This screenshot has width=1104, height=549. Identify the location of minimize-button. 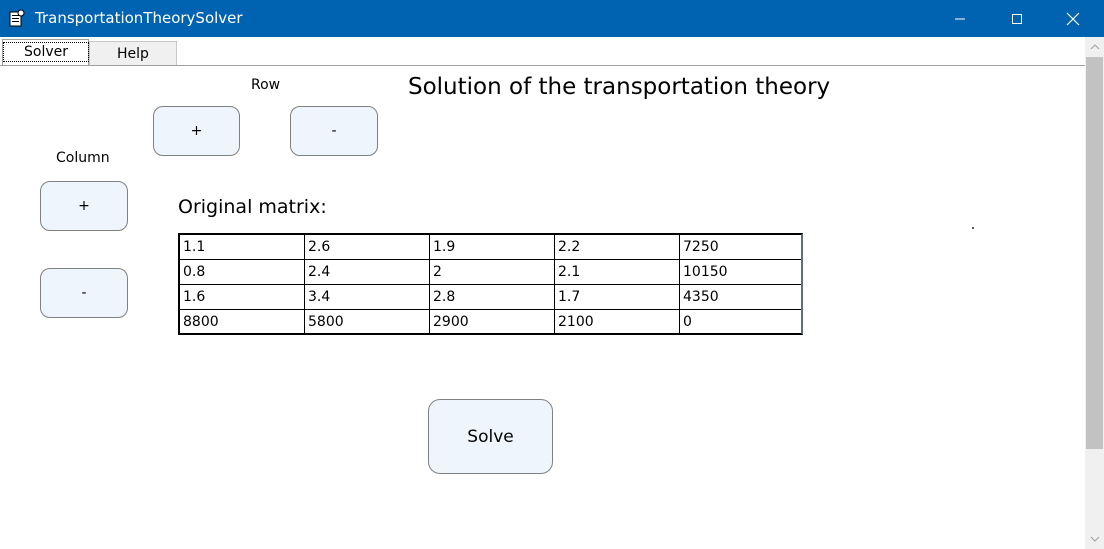
(960, 18).